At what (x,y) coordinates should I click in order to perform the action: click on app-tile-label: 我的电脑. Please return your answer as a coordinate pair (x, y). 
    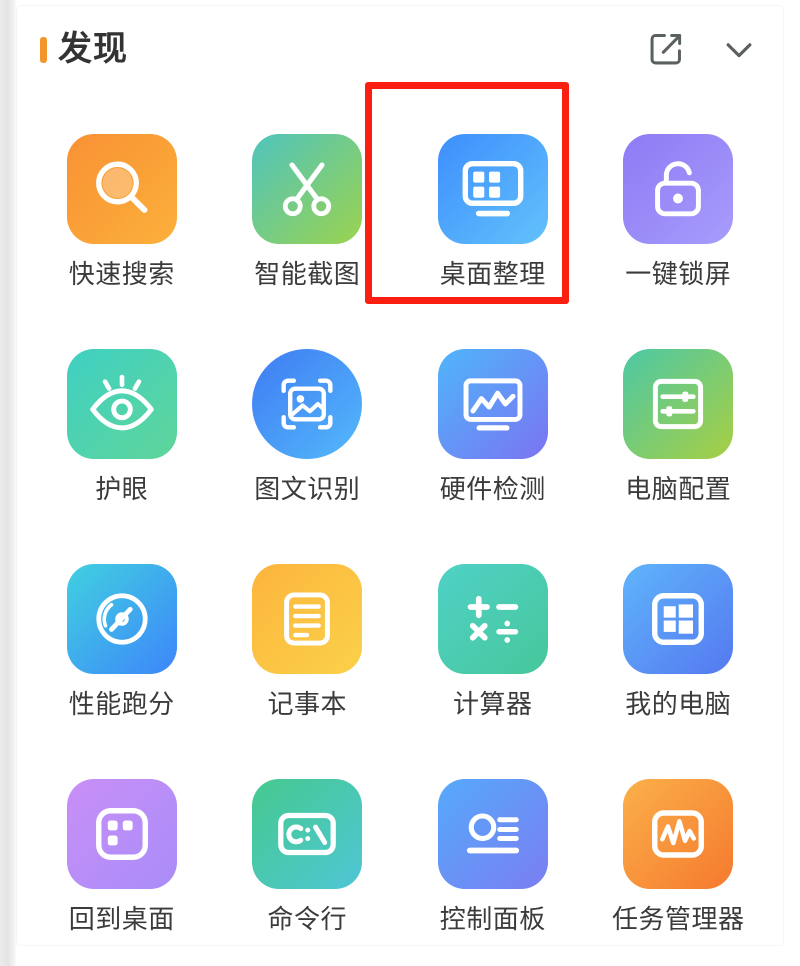
    Looking at the image, I should click on (678, 704).